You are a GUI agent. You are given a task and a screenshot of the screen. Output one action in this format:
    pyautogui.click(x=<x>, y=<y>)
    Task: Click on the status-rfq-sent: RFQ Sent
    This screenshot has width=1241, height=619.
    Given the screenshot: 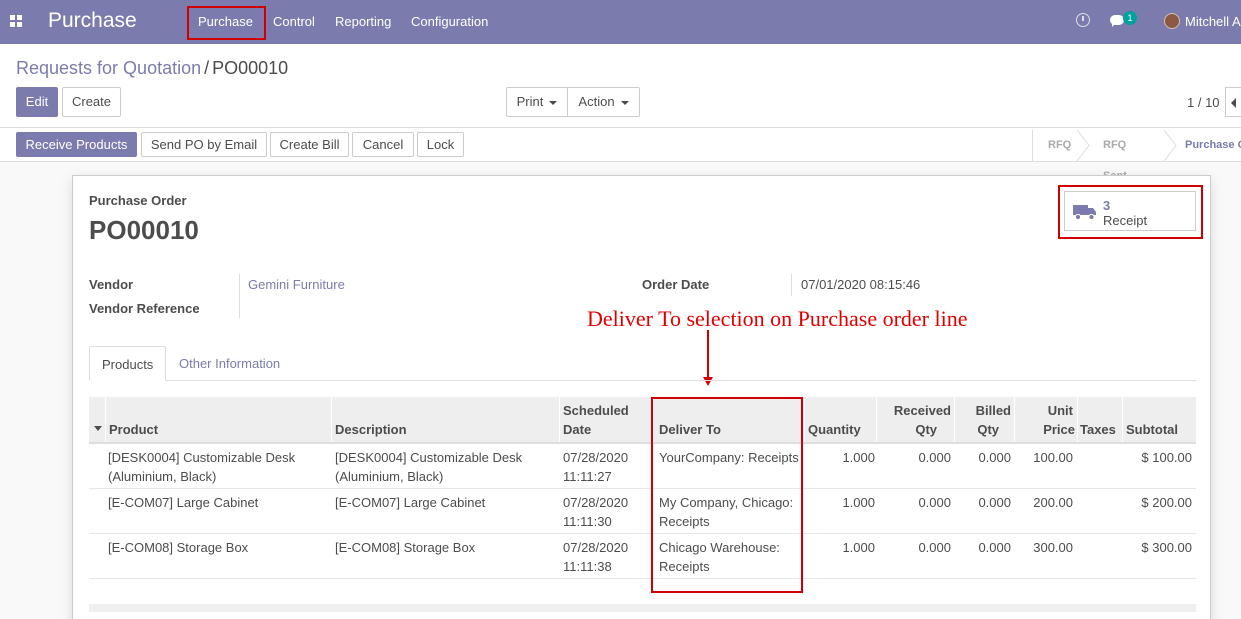 What is the action you would take?
    pyautogui.click(x=1115, y=156)
    